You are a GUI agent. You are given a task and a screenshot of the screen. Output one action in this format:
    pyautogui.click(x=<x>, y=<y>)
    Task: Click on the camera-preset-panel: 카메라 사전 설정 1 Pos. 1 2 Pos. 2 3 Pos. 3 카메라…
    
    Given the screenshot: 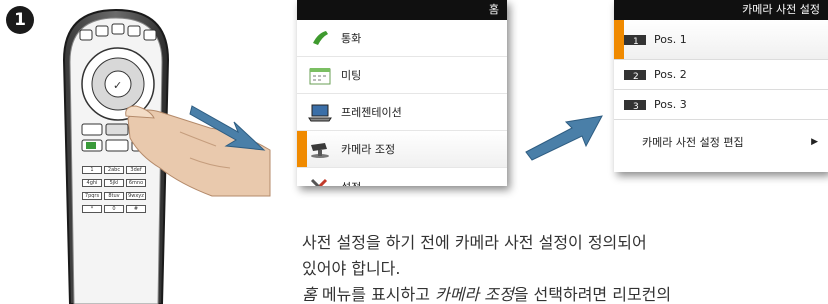 What is the action you would take?
    pyautogui.click(x=721, y=86)
    